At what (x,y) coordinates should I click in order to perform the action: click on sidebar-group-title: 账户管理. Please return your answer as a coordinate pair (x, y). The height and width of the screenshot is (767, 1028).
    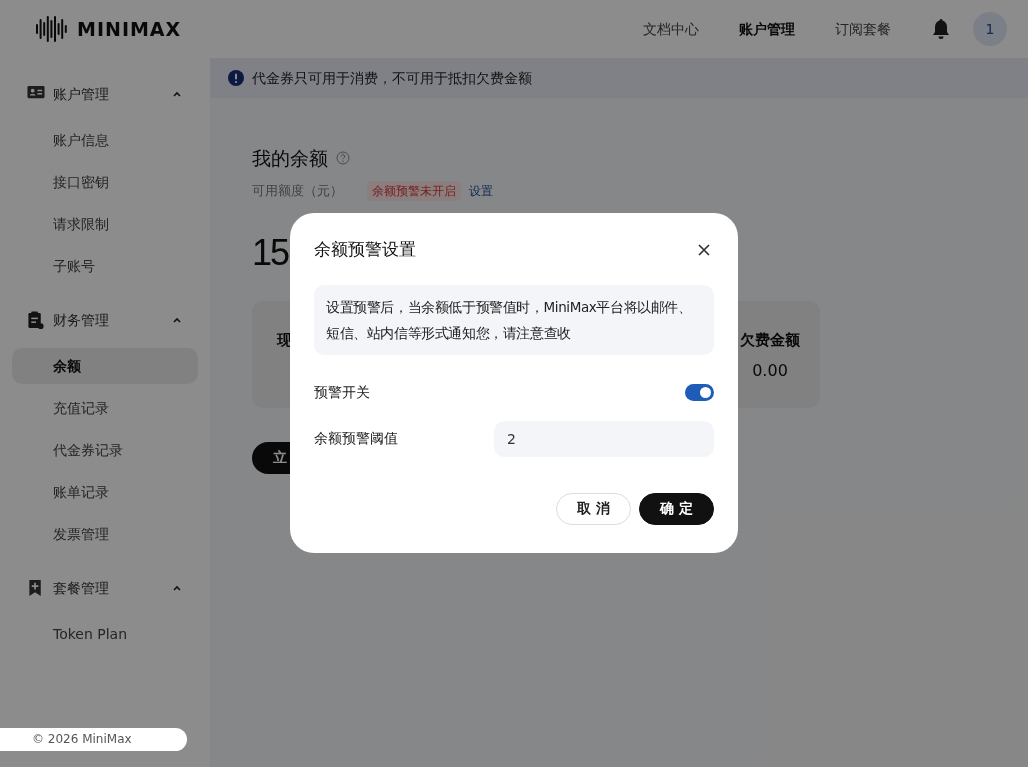
    Looking at the image, I should click on (81, 94).